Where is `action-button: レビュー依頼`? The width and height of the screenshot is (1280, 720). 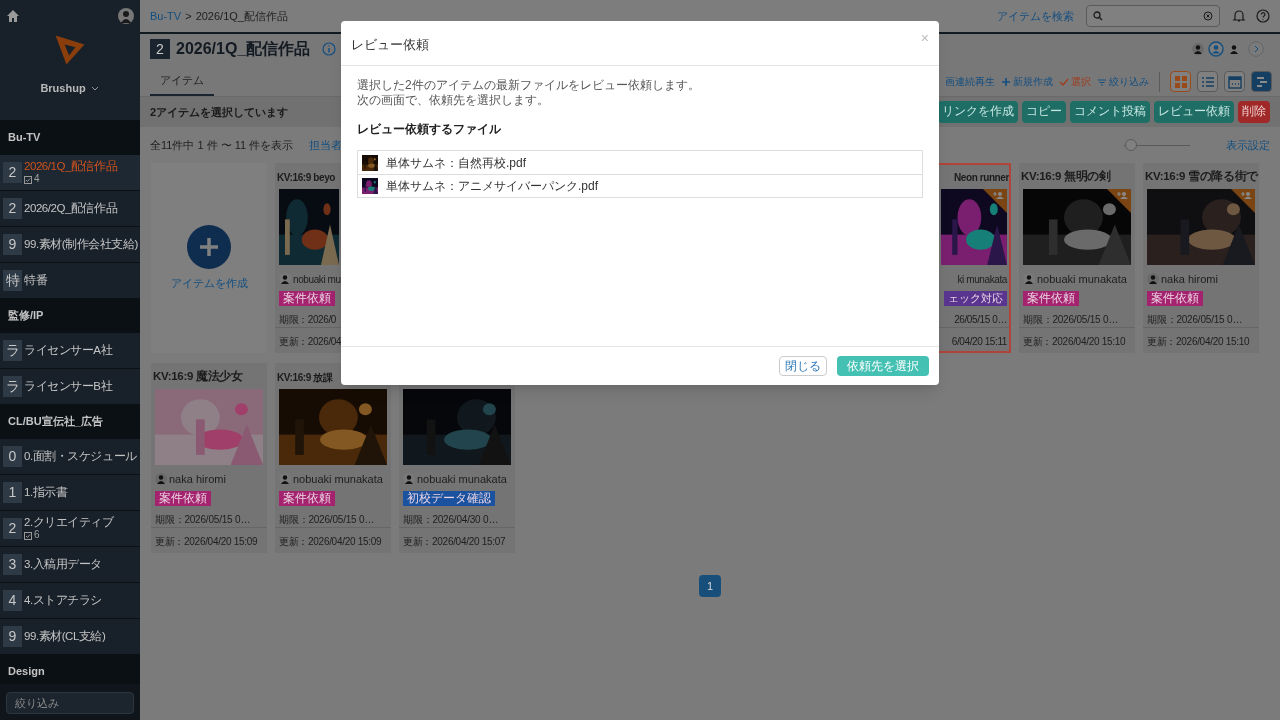 action-button: レビュー依頼 is located at coordinates (1194, 112).